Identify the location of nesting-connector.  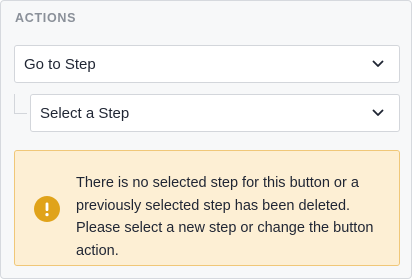
(20, 104).